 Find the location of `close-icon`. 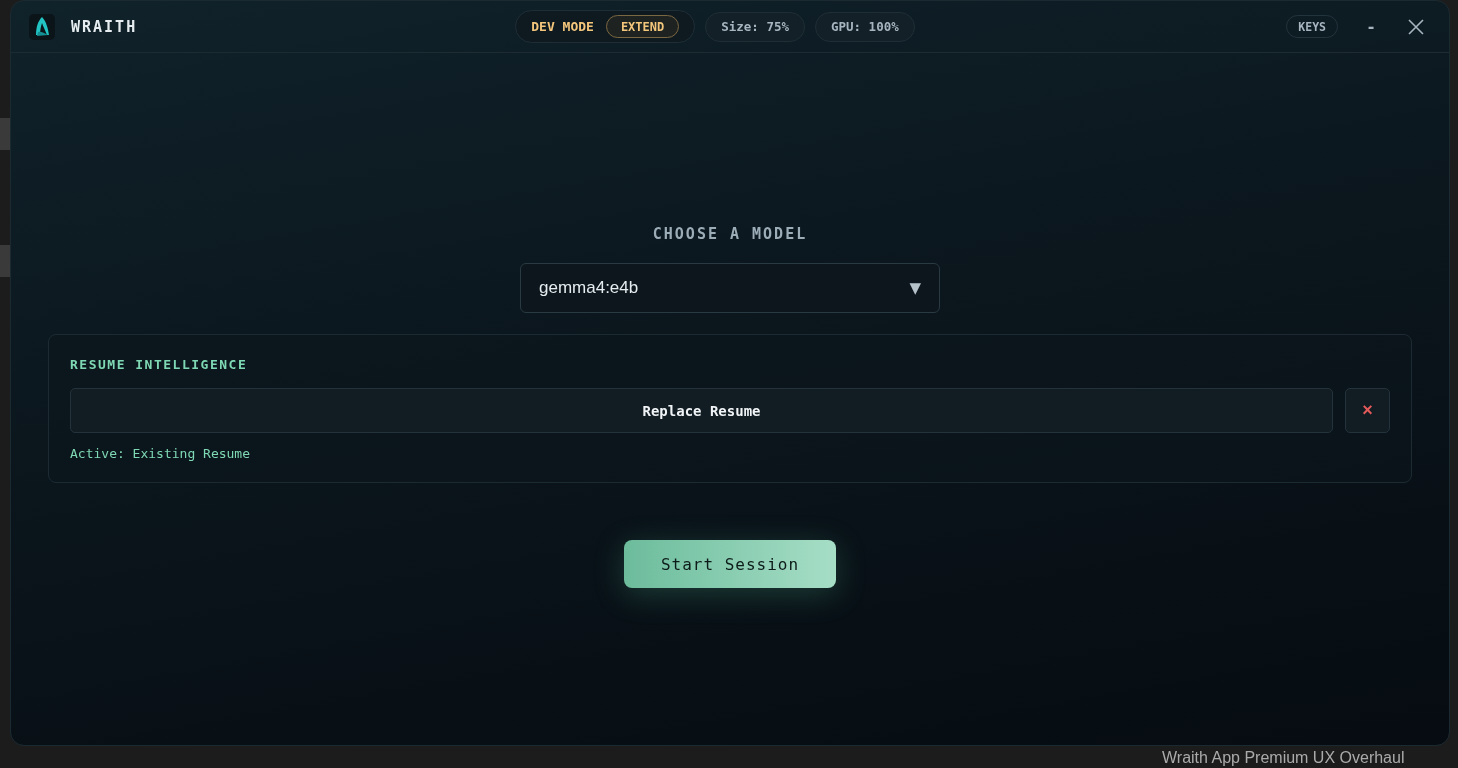

close-icon is located at coordinates (1416, 26).